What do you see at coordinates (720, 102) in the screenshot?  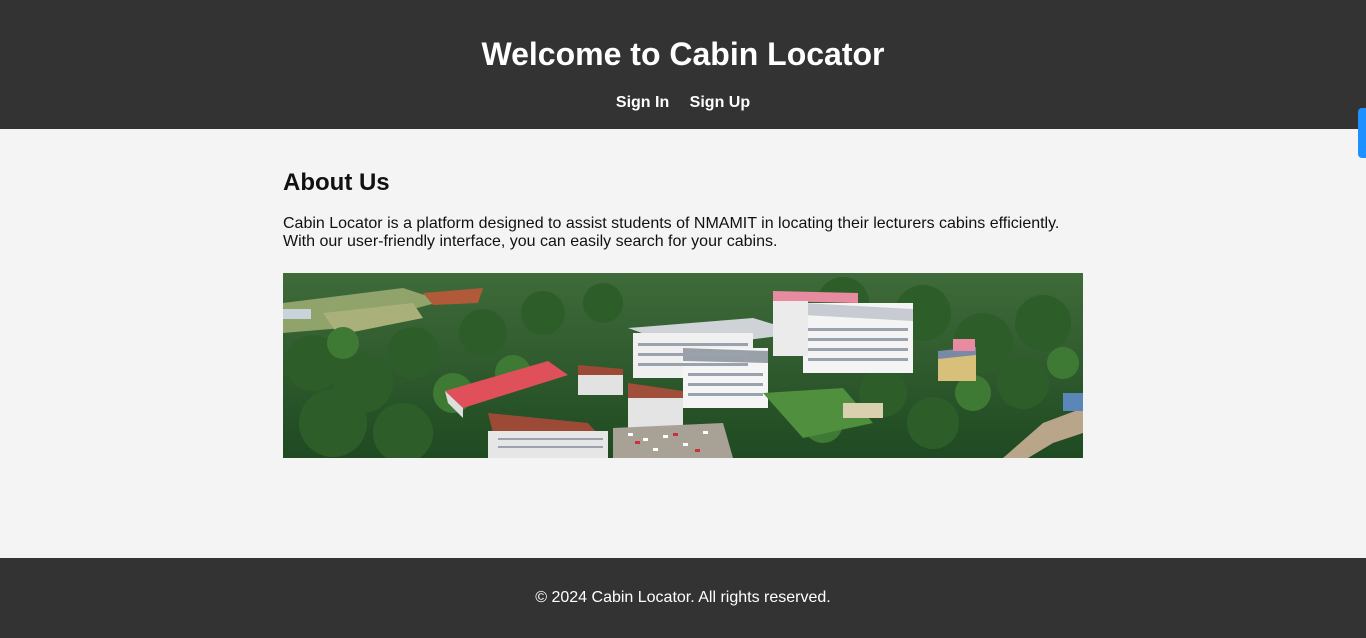 I see `sign-up-link: Sign Up` at bounding box center [720, 102].